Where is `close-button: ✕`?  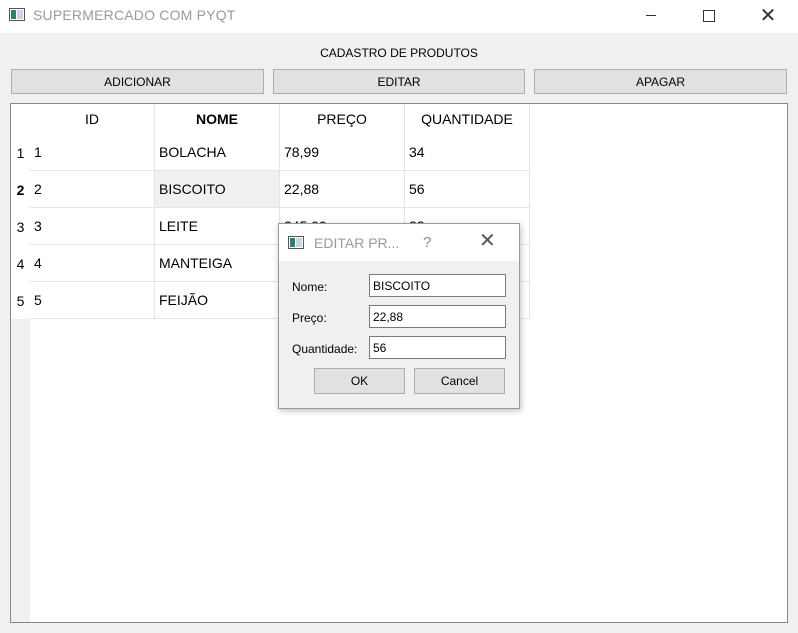
close-button: ✕ is located at coordinates (768, 15).